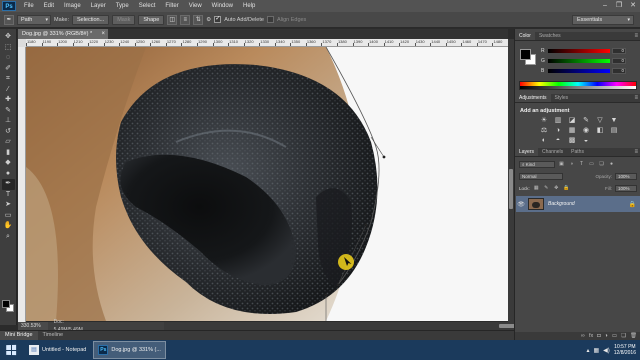 This screenshot has height=360, width=640. What do you see at coordinates (579, 70) in the screenshot?
I see `blue-slider` at bounding box center [579, 70].